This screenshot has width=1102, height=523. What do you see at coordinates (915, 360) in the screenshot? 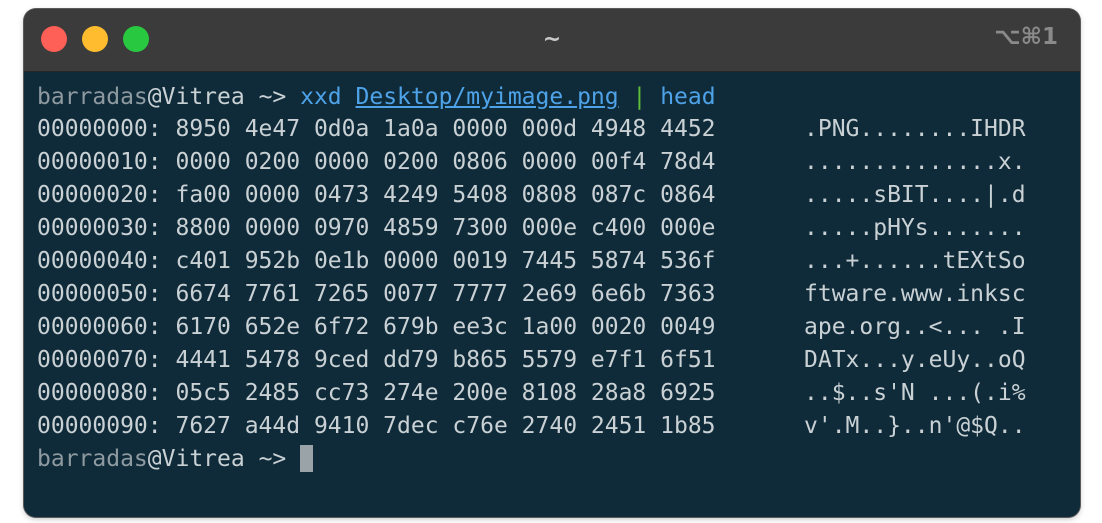
I see `ascii-row: DATx...y.eUy..oQ` at bounding box center [915, 360].